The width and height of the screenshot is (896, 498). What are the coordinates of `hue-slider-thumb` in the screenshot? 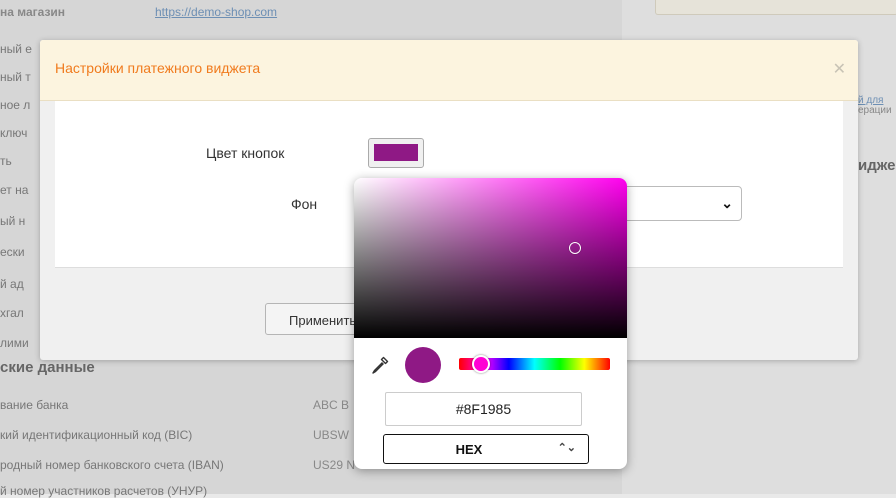 It's located at (481, 364).